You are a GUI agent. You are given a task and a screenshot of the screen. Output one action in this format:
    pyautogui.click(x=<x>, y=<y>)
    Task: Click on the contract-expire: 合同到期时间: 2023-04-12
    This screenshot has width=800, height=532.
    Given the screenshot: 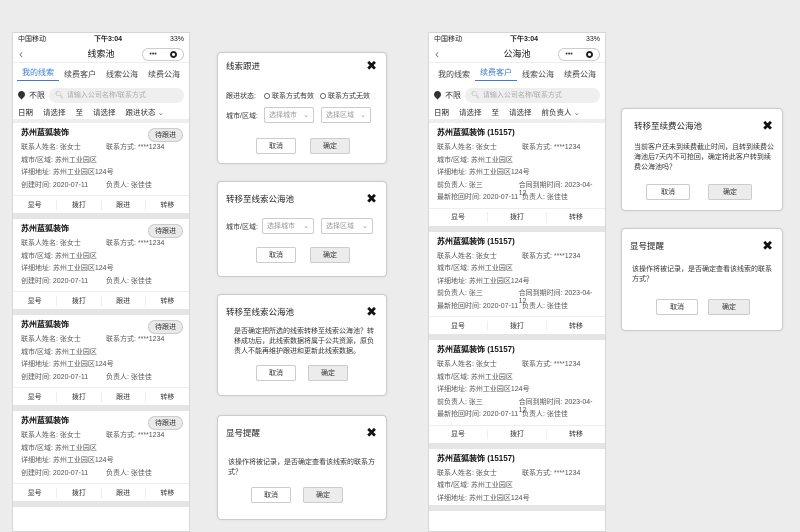 What is the action you would take?
    pyautogui.click(x=555, y=189)
    